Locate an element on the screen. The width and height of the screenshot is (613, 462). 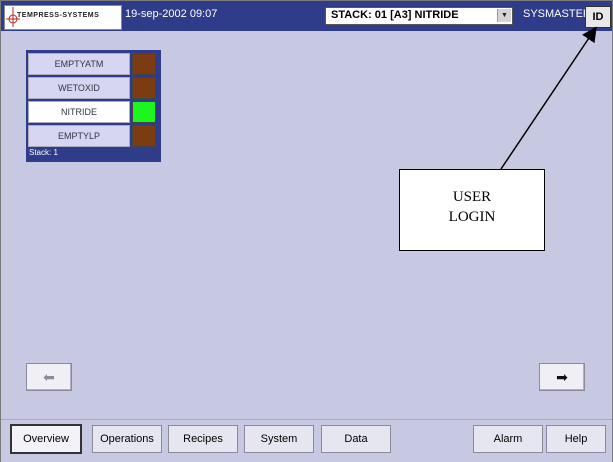
tab-system: System is located at coordinates (279, 439).